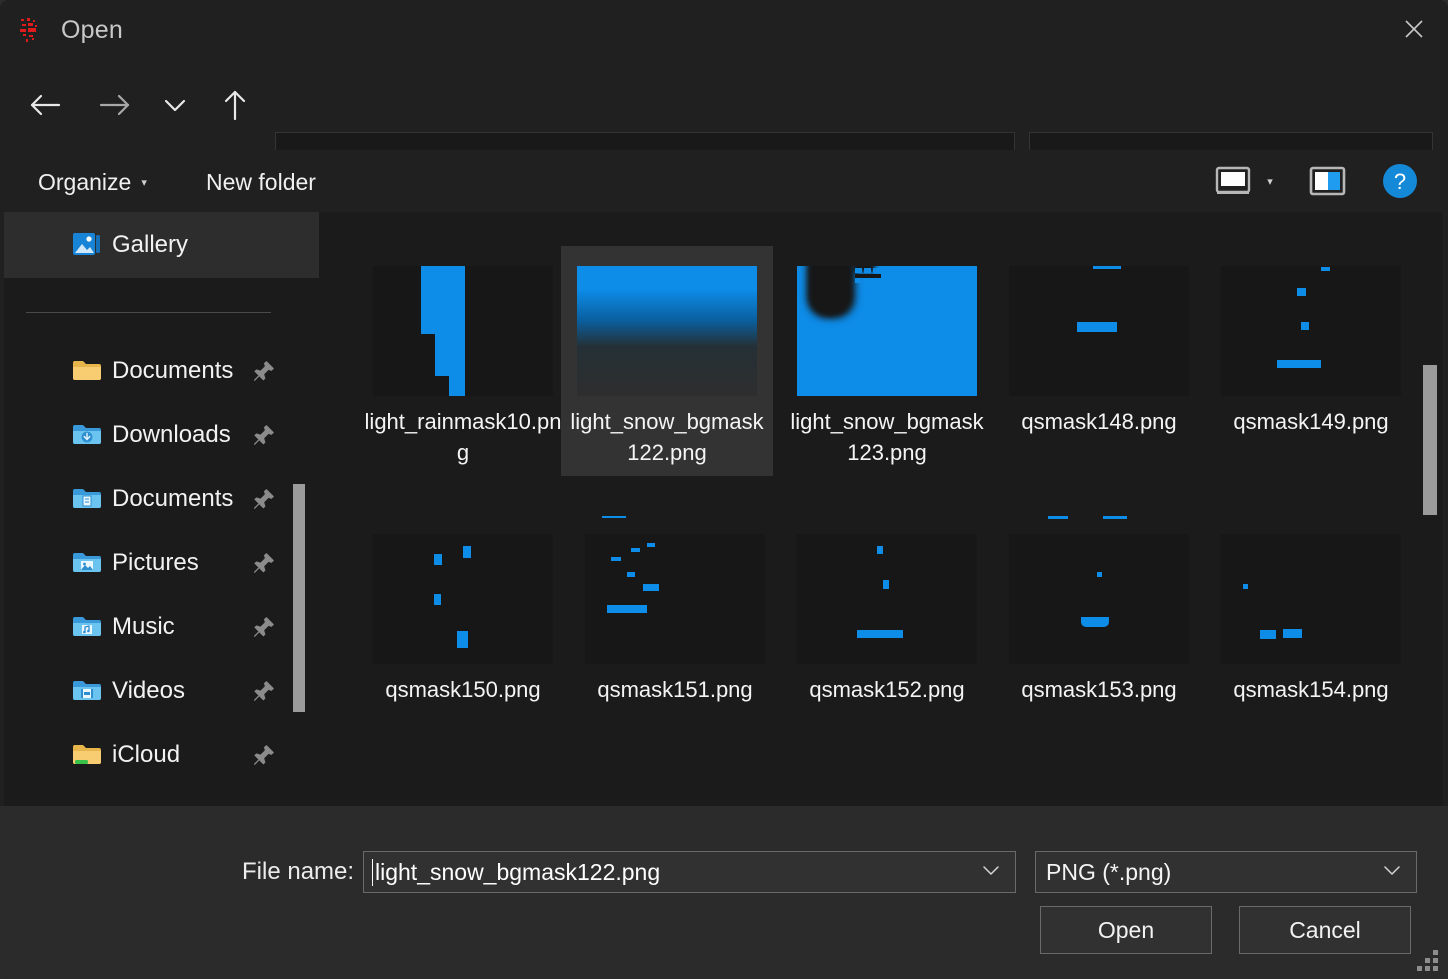  I want to click on folder-downloads-icon, so click(87, 435).